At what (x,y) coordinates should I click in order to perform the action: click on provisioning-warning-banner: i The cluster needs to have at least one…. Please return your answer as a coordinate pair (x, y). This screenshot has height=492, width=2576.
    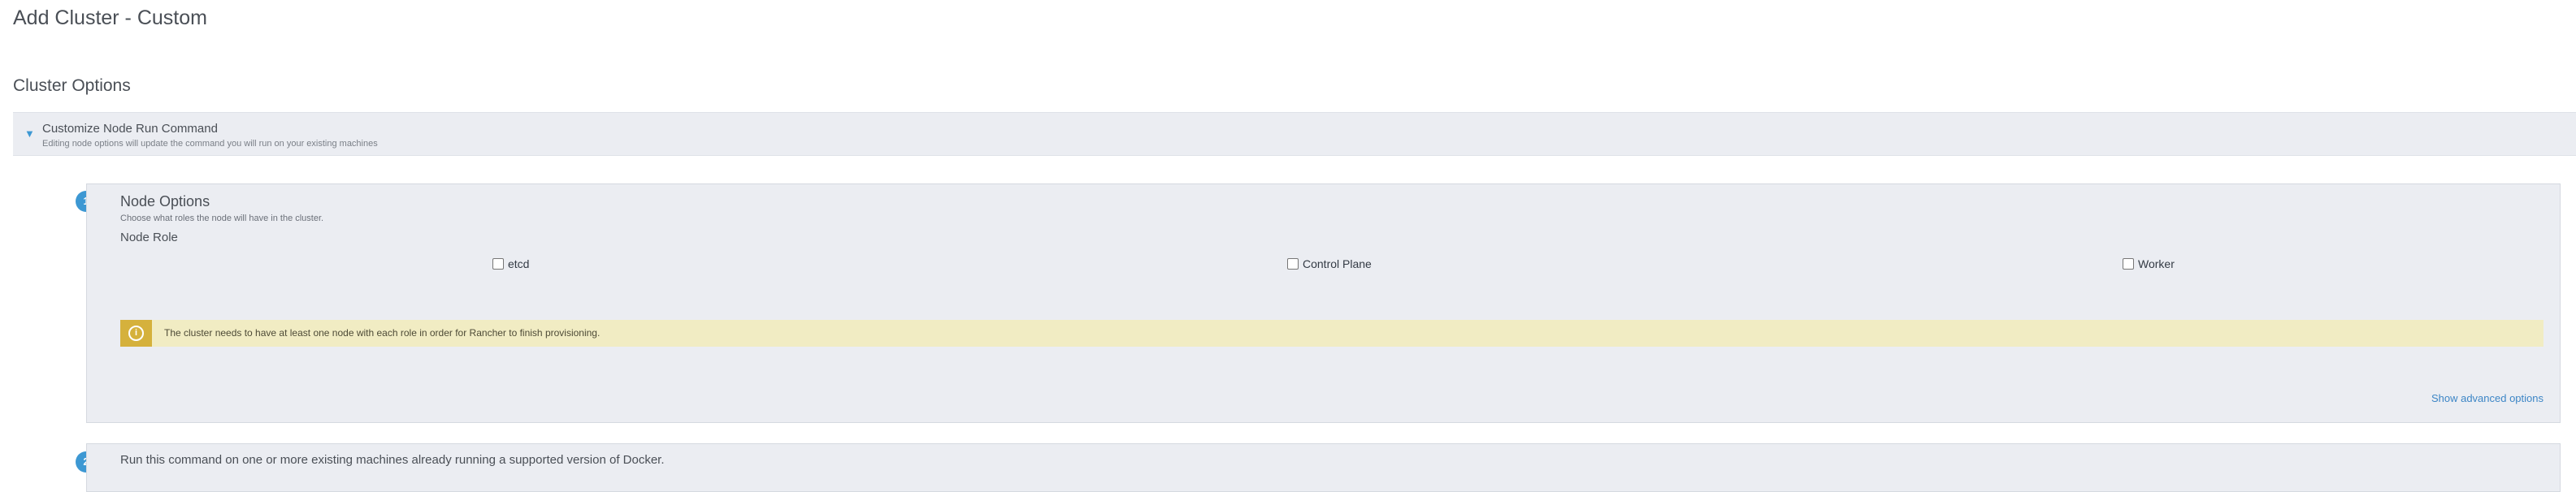
    Looking at the image, I should click on (1331, 333).